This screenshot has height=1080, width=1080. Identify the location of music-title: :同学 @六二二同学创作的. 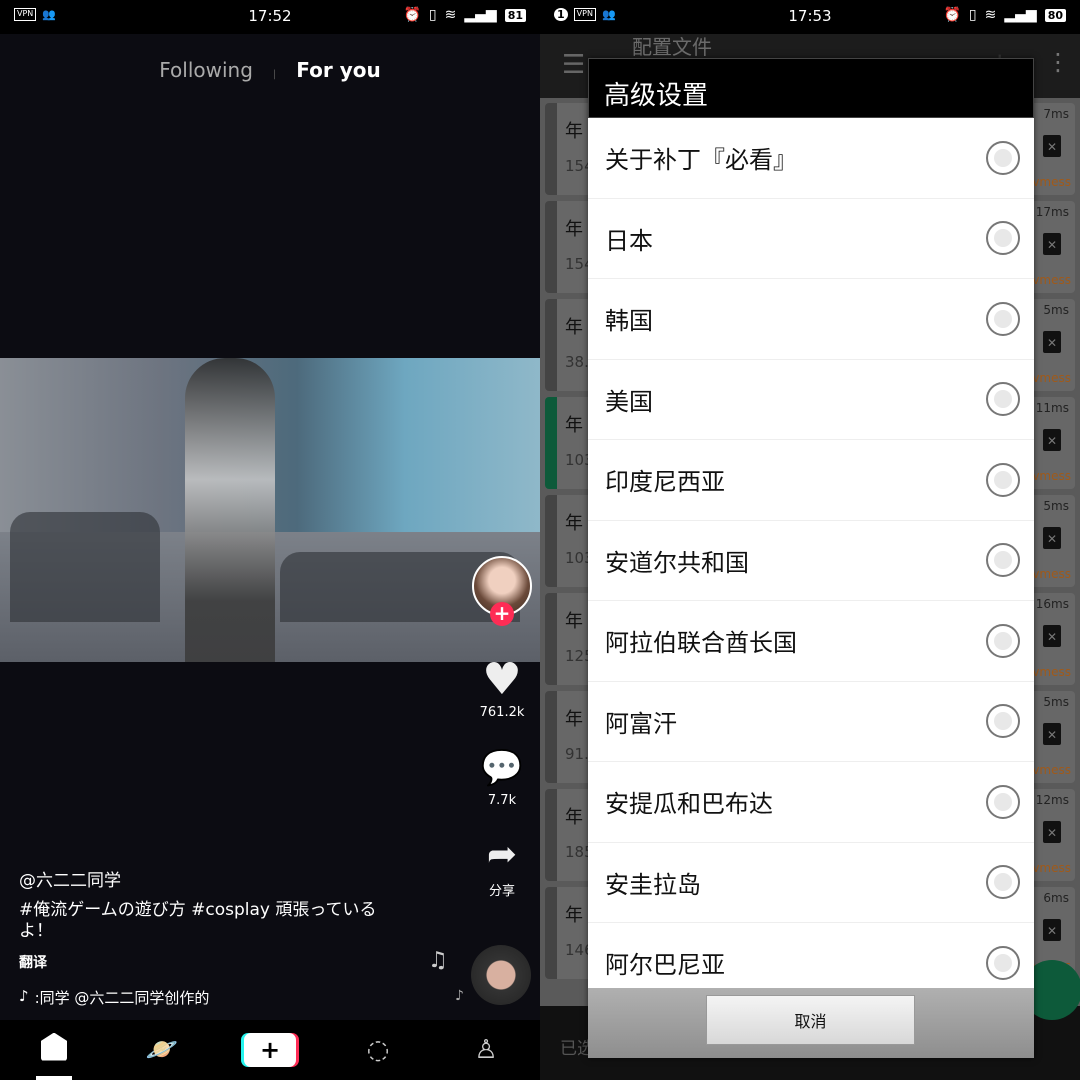
(122, 998).